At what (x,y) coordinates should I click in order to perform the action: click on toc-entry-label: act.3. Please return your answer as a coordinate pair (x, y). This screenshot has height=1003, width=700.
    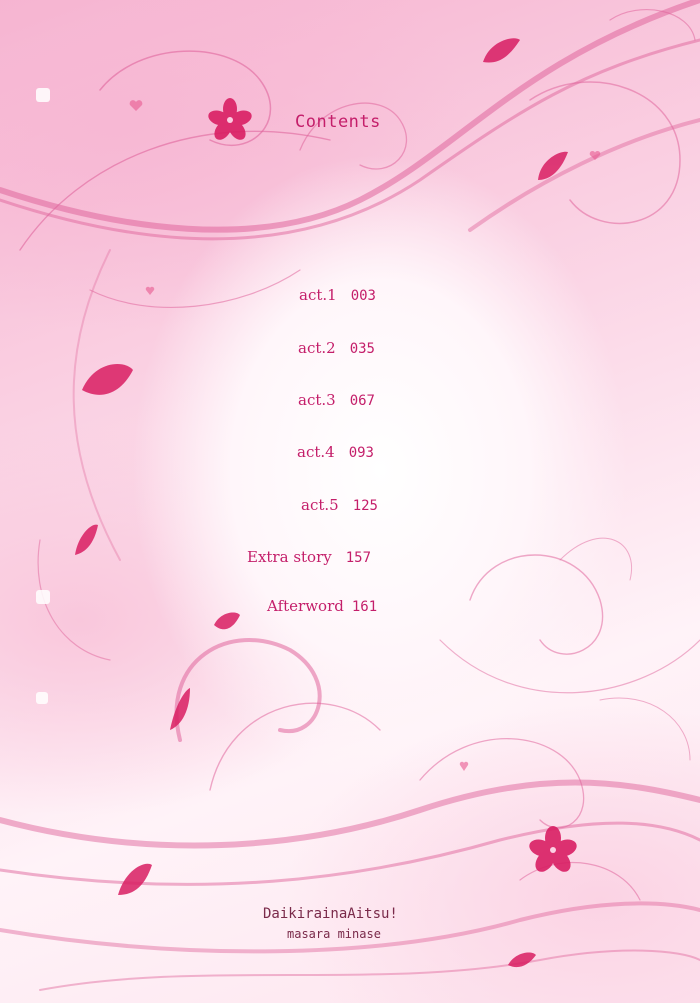
    Looking at the image, I should click on (317, 400).